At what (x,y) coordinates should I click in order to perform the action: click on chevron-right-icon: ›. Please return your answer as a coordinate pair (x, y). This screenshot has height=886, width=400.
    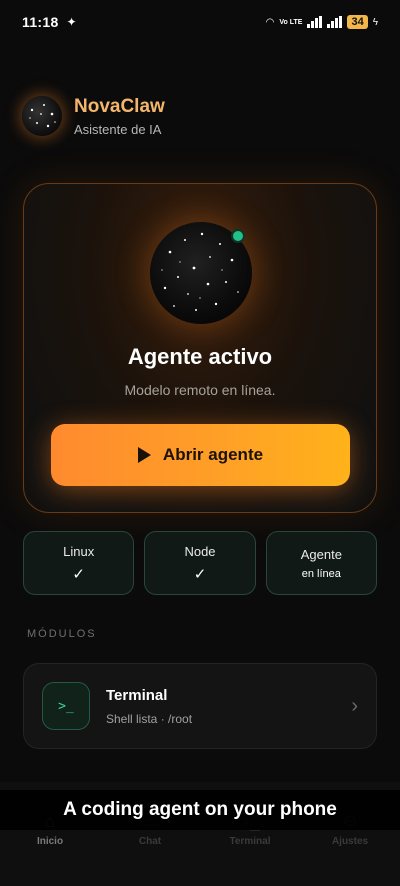
    Looking at the image, I should click on (354, 705).